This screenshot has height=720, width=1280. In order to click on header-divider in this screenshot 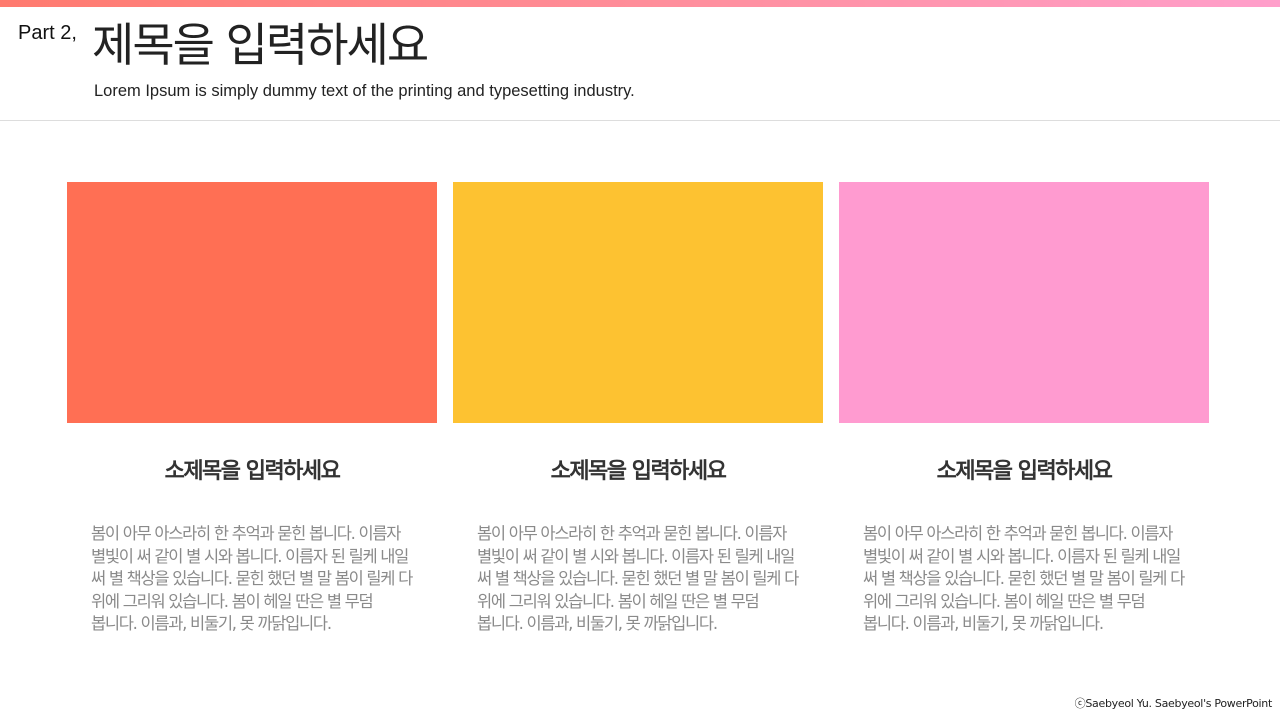, I will do `click(640, 120)`.